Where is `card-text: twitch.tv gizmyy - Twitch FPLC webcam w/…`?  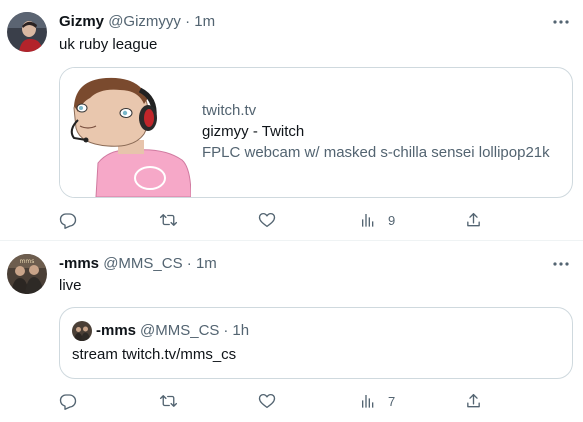
card-text: twitch.tv gizmyy - Twitch FPLC webcam w/… is located at coordinates (376, 131).